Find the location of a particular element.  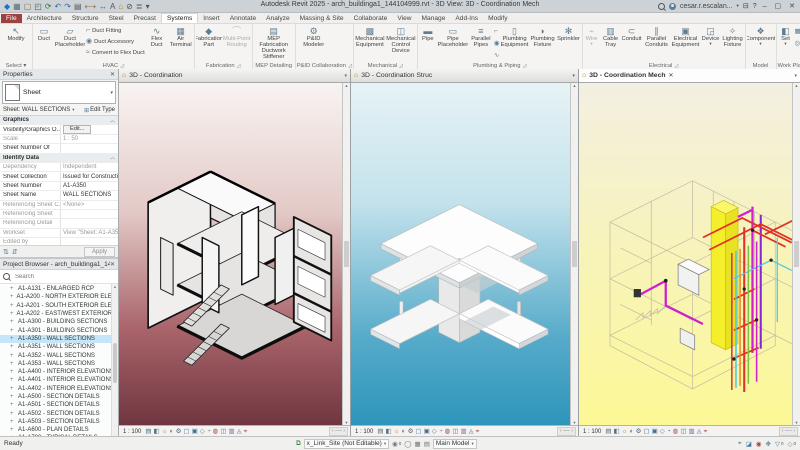

redo-icon: ↷ is located at coordinates (67, 6).